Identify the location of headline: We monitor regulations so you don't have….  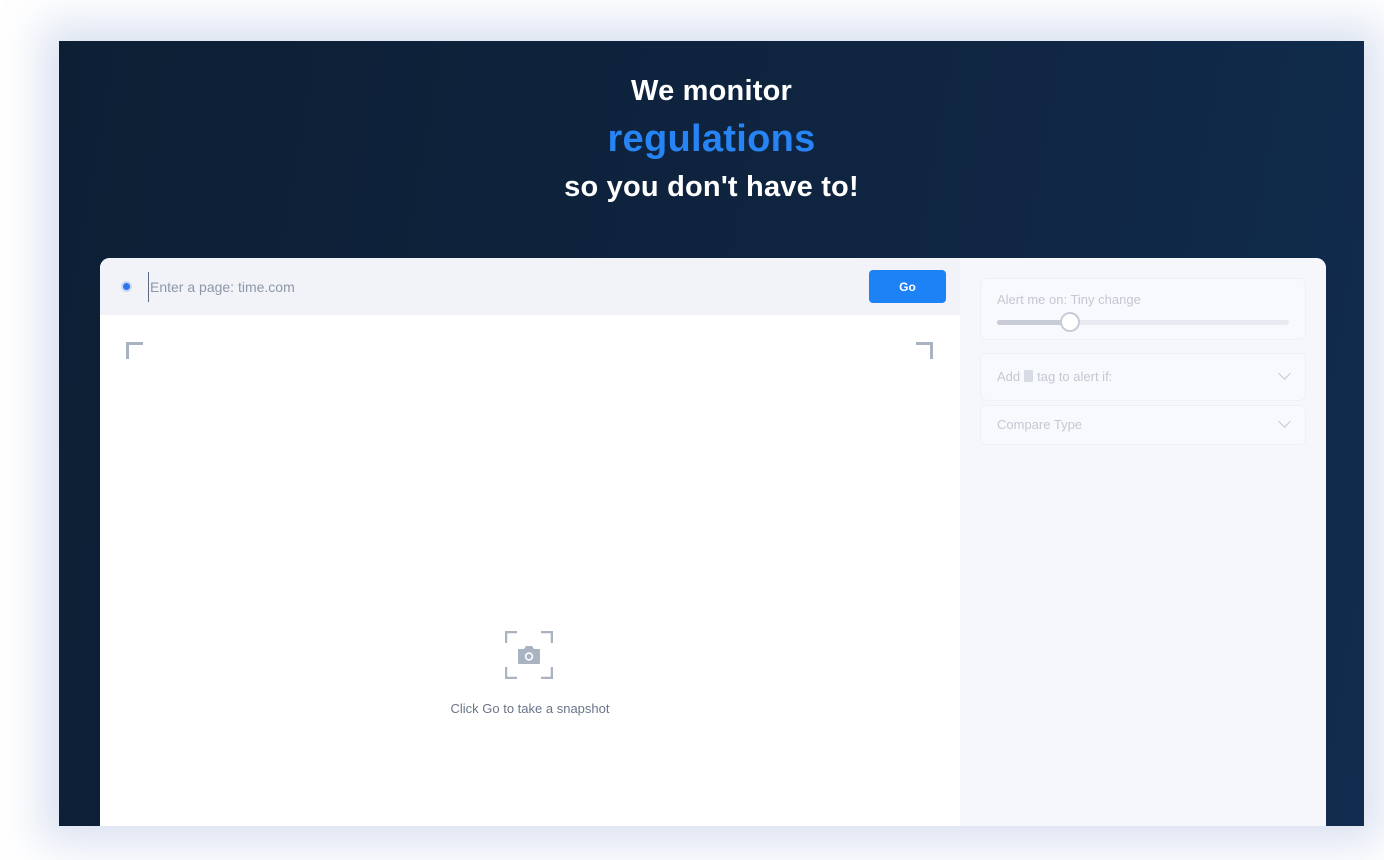
(711, 139).